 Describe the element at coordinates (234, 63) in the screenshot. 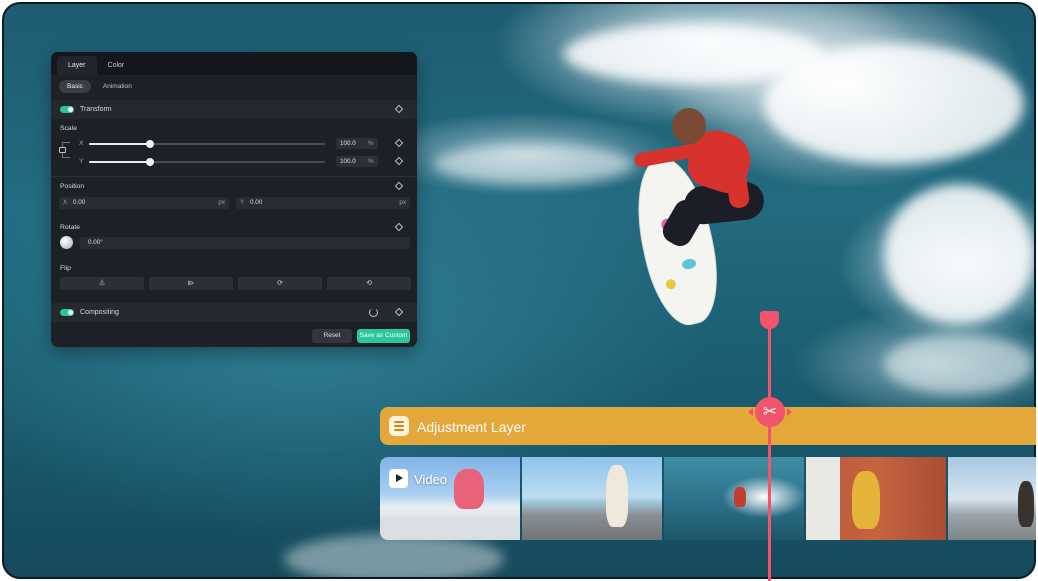

I see `panel-tabbar: Layer Color` at that location.